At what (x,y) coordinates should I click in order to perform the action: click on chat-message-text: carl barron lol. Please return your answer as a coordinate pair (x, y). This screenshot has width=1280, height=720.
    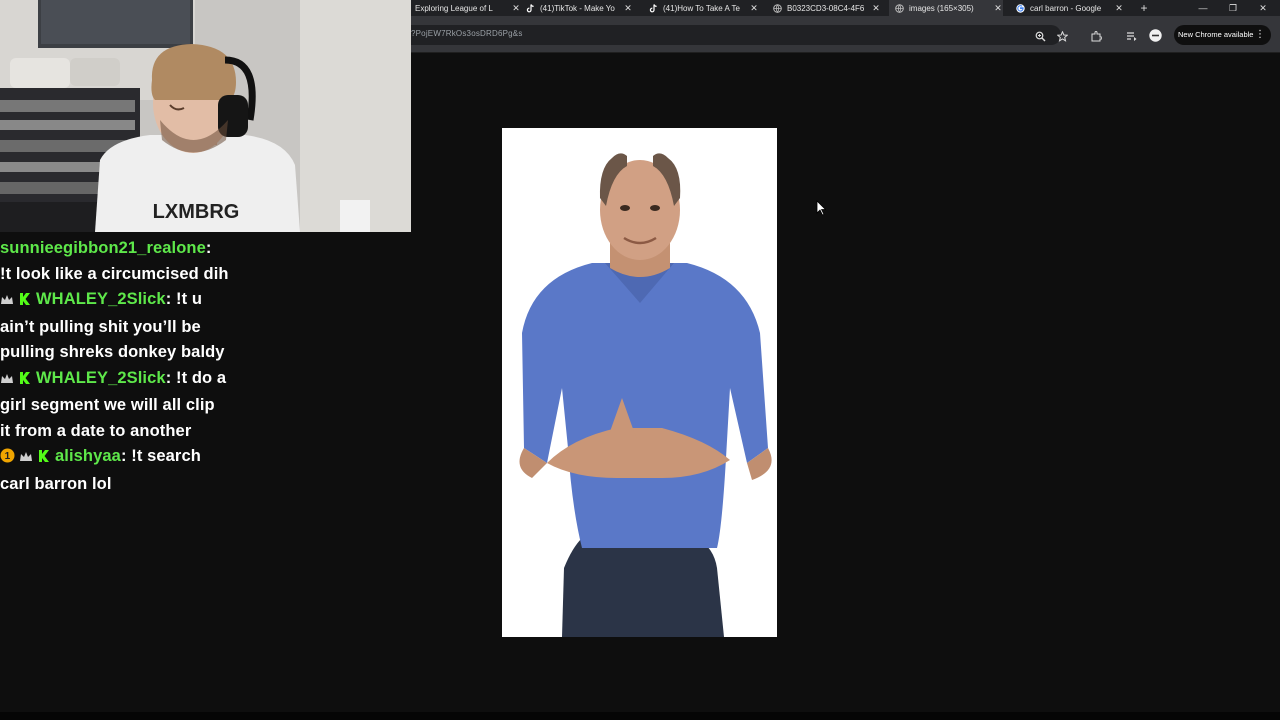
    Looking at the image, I should click on (56, 483).